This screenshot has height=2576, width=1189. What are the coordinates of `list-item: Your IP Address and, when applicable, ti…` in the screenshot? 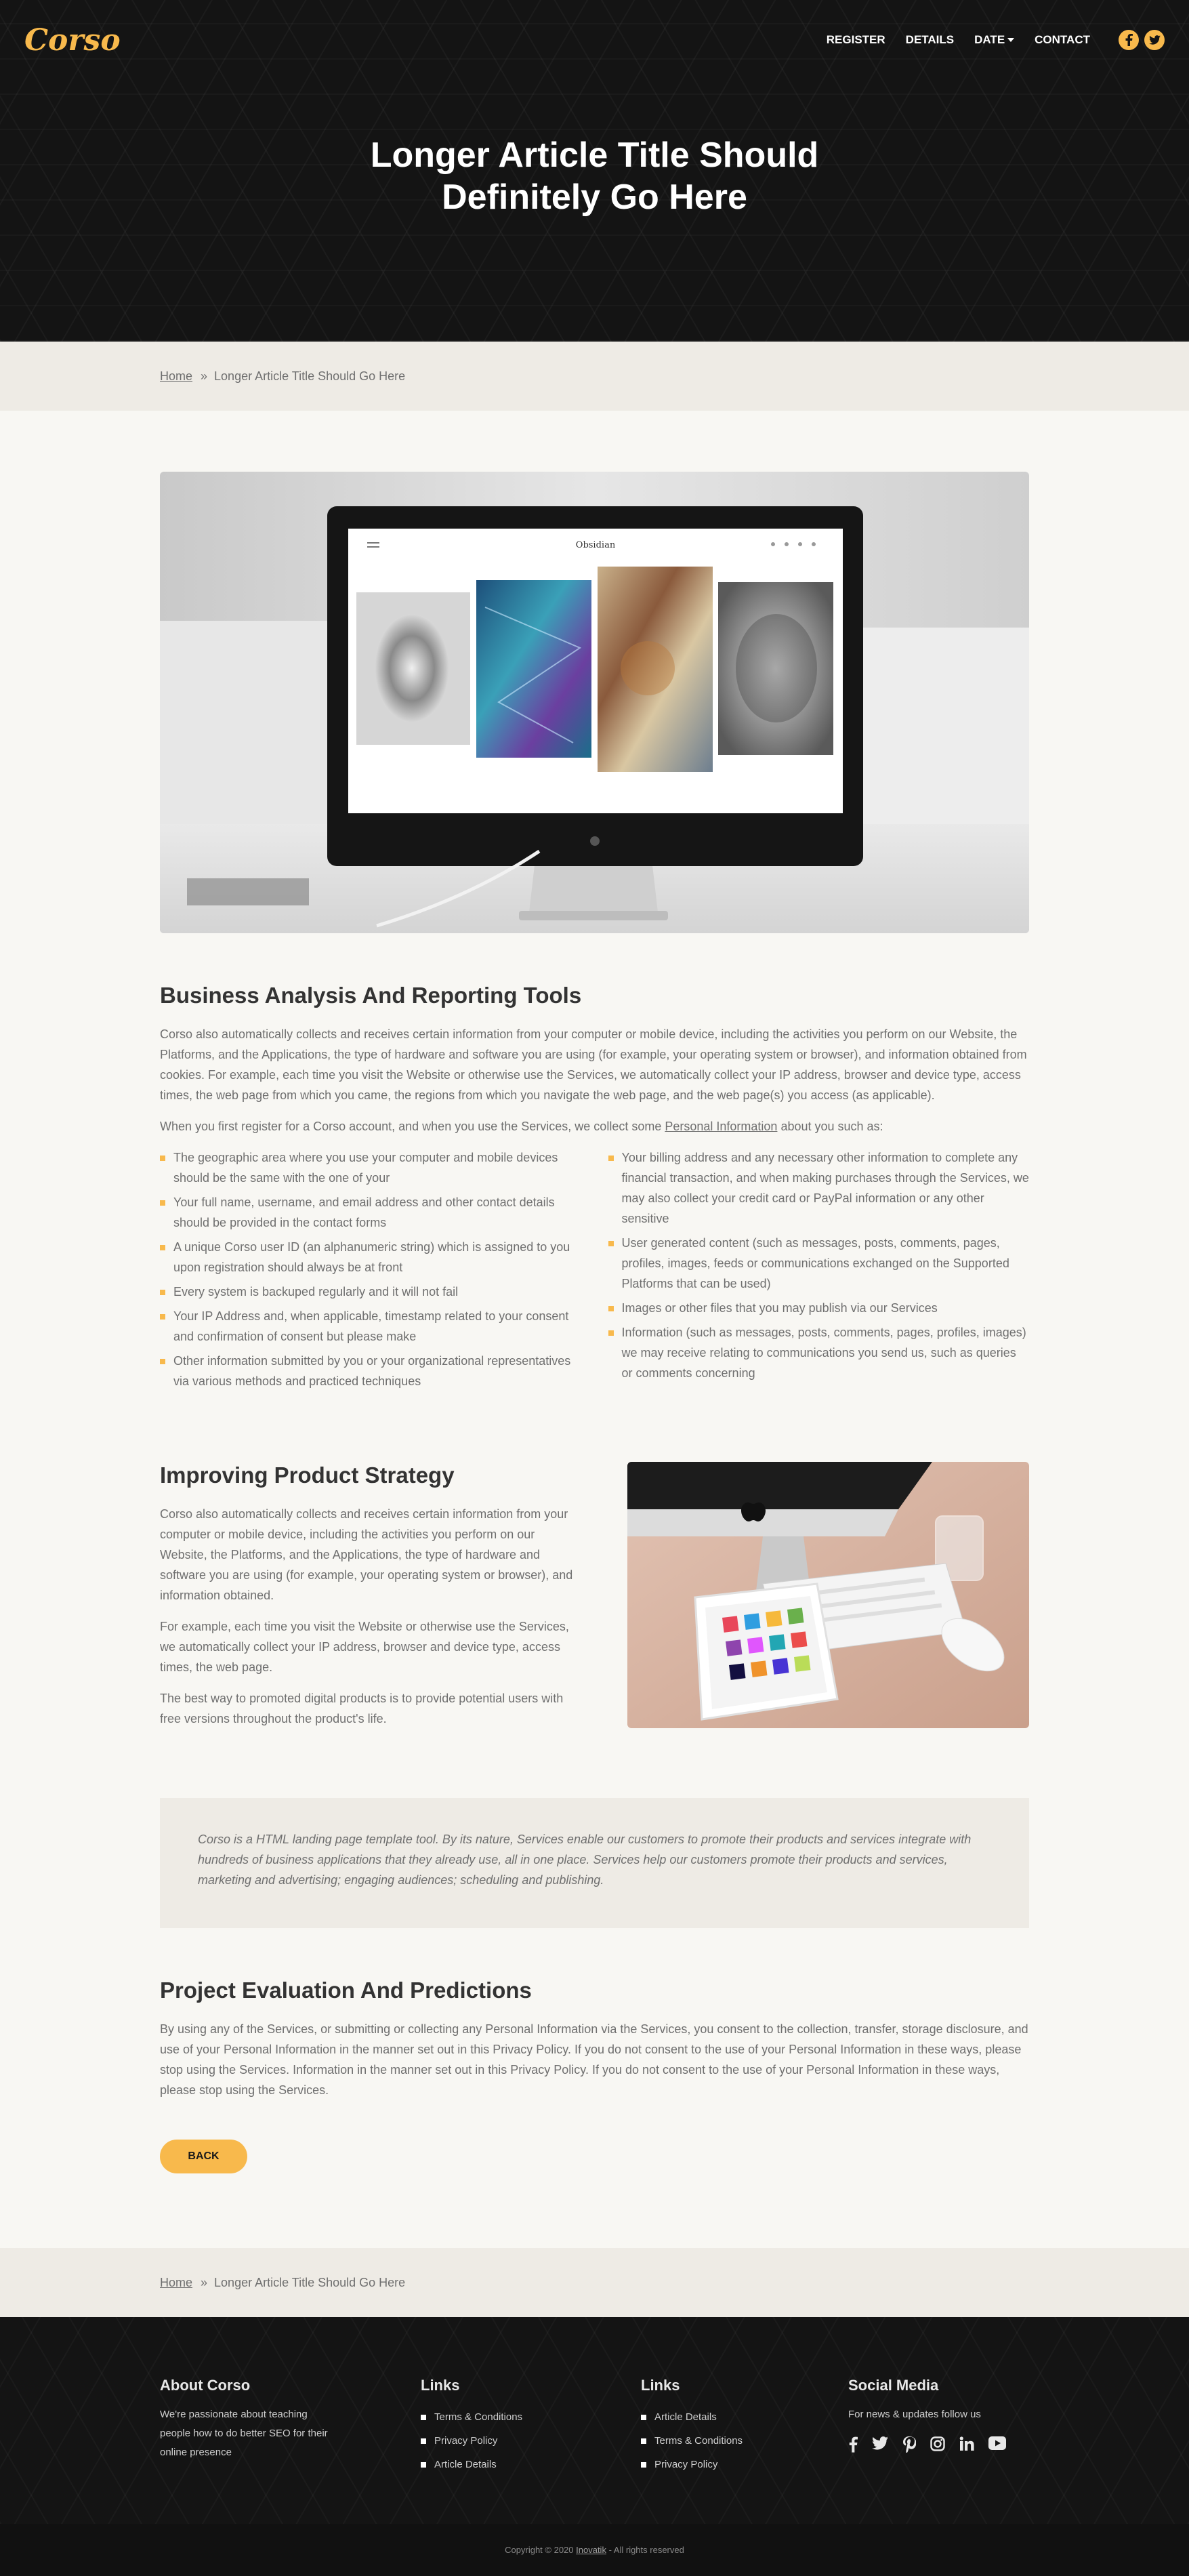 It's located at (370, 1326).